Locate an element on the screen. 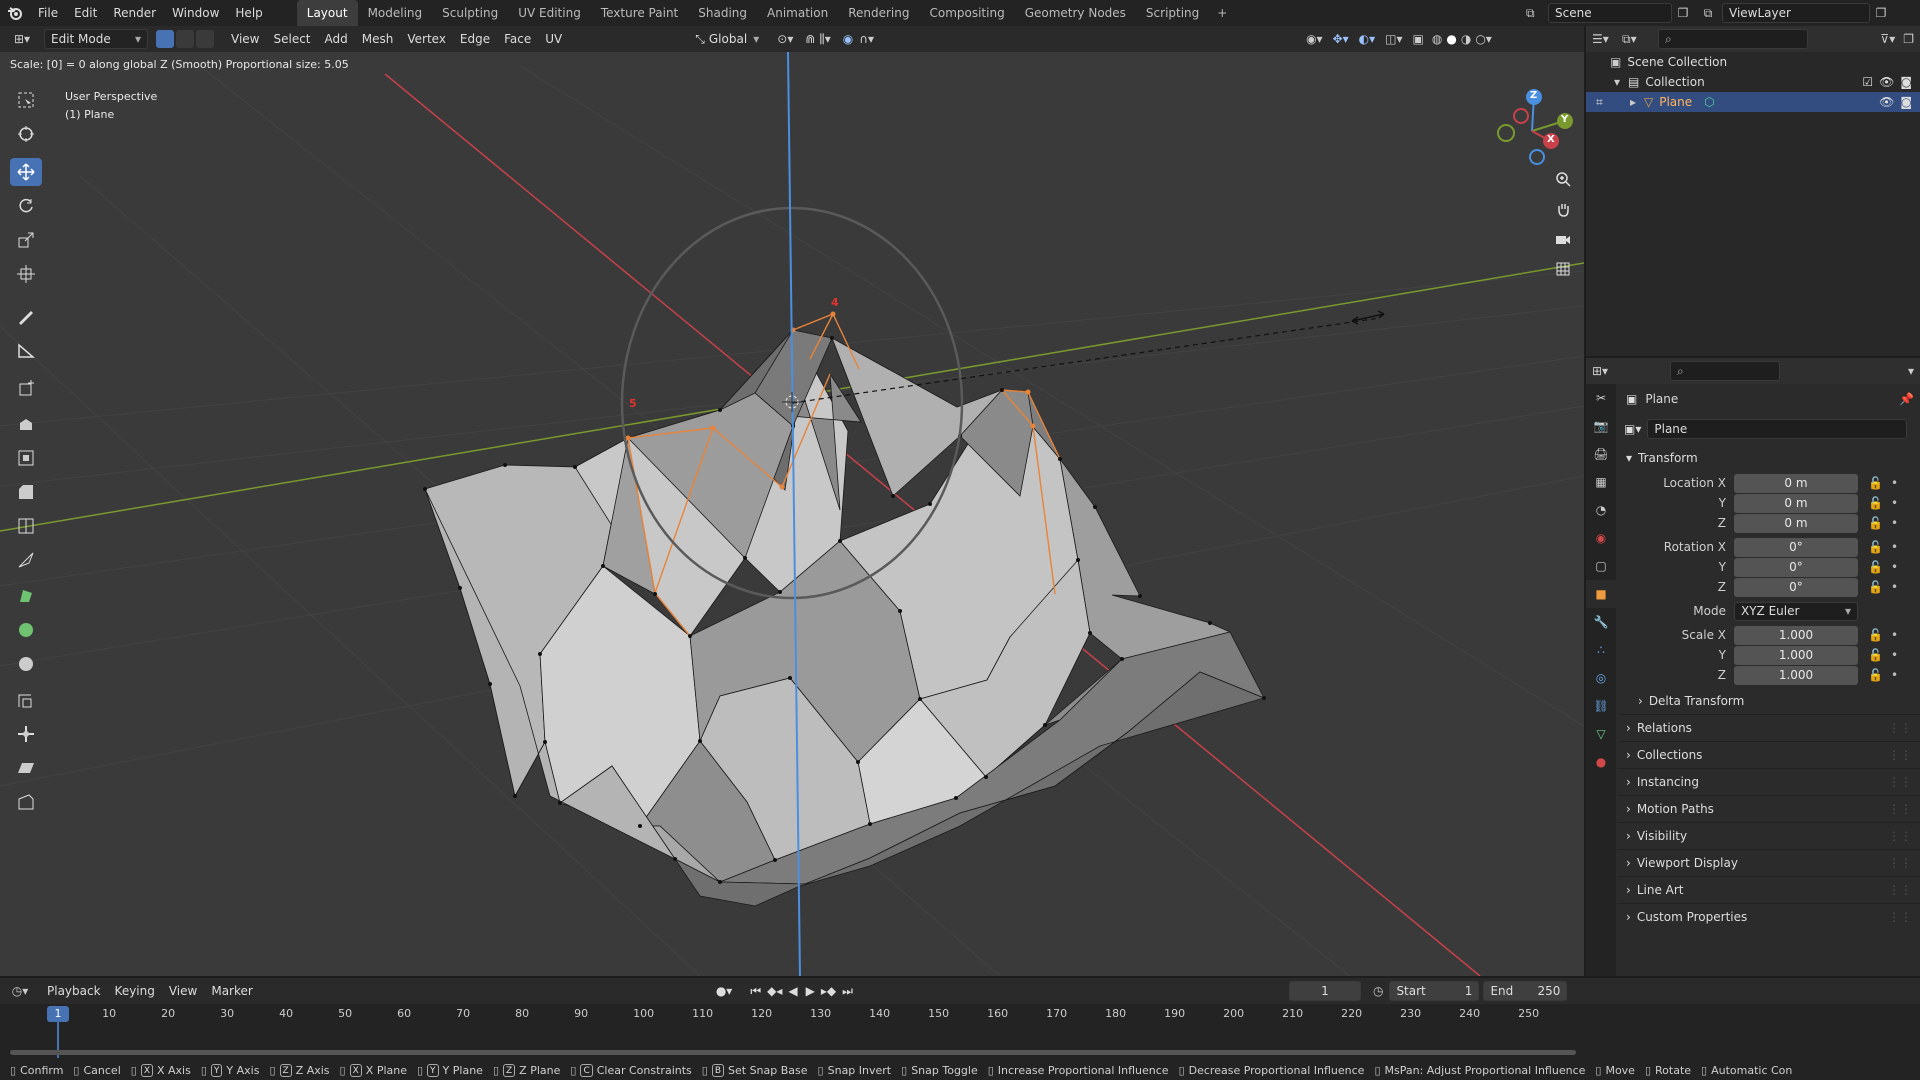 This screenshot has height=1080, width=1920. rotation-z-field: 0° is located at coordinates (1796, 587).